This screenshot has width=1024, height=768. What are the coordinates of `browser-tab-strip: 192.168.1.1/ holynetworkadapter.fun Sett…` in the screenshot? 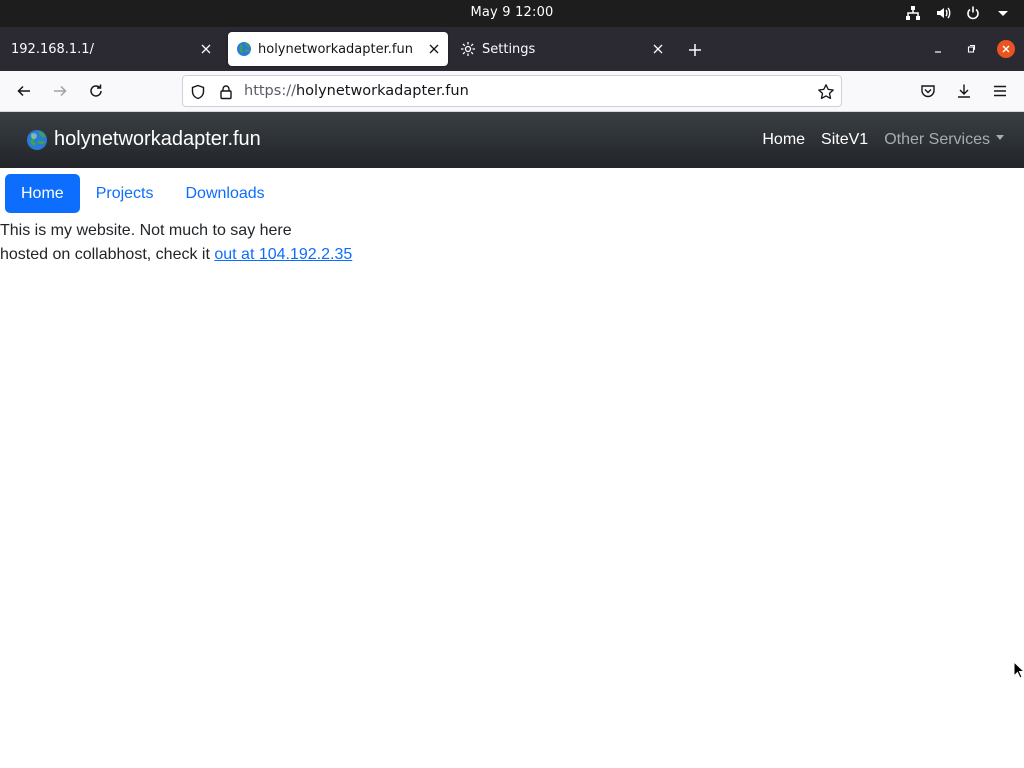 It's located at (512, 49).